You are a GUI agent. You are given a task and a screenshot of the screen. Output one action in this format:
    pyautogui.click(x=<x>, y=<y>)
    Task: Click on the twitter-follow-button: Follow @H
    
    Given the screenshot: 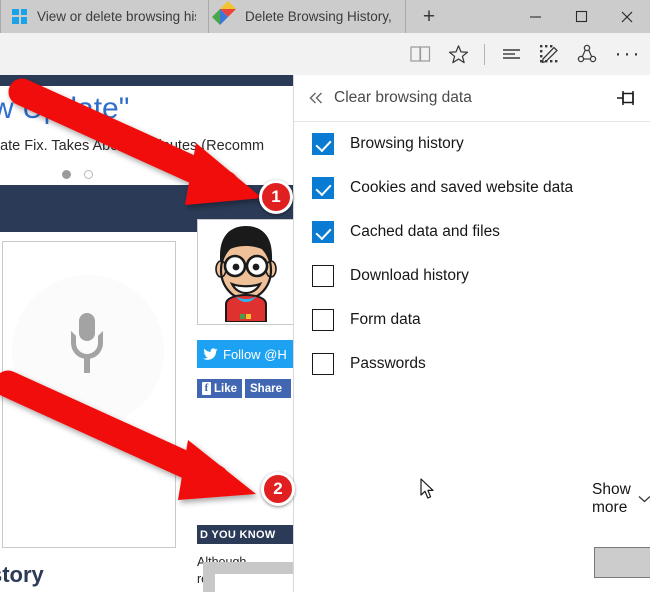 What is the action you would take?
    pyautogui.click(x=245, y=354)
    